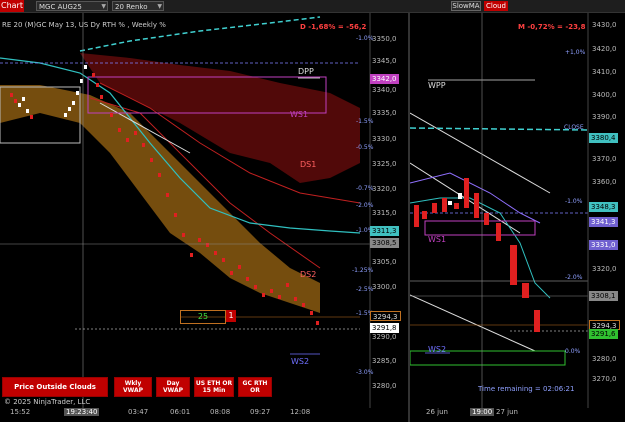 The height and width of the screenshot is (422, 625). I want to click on price-axis-label: 3390,0, so click(604, 117).